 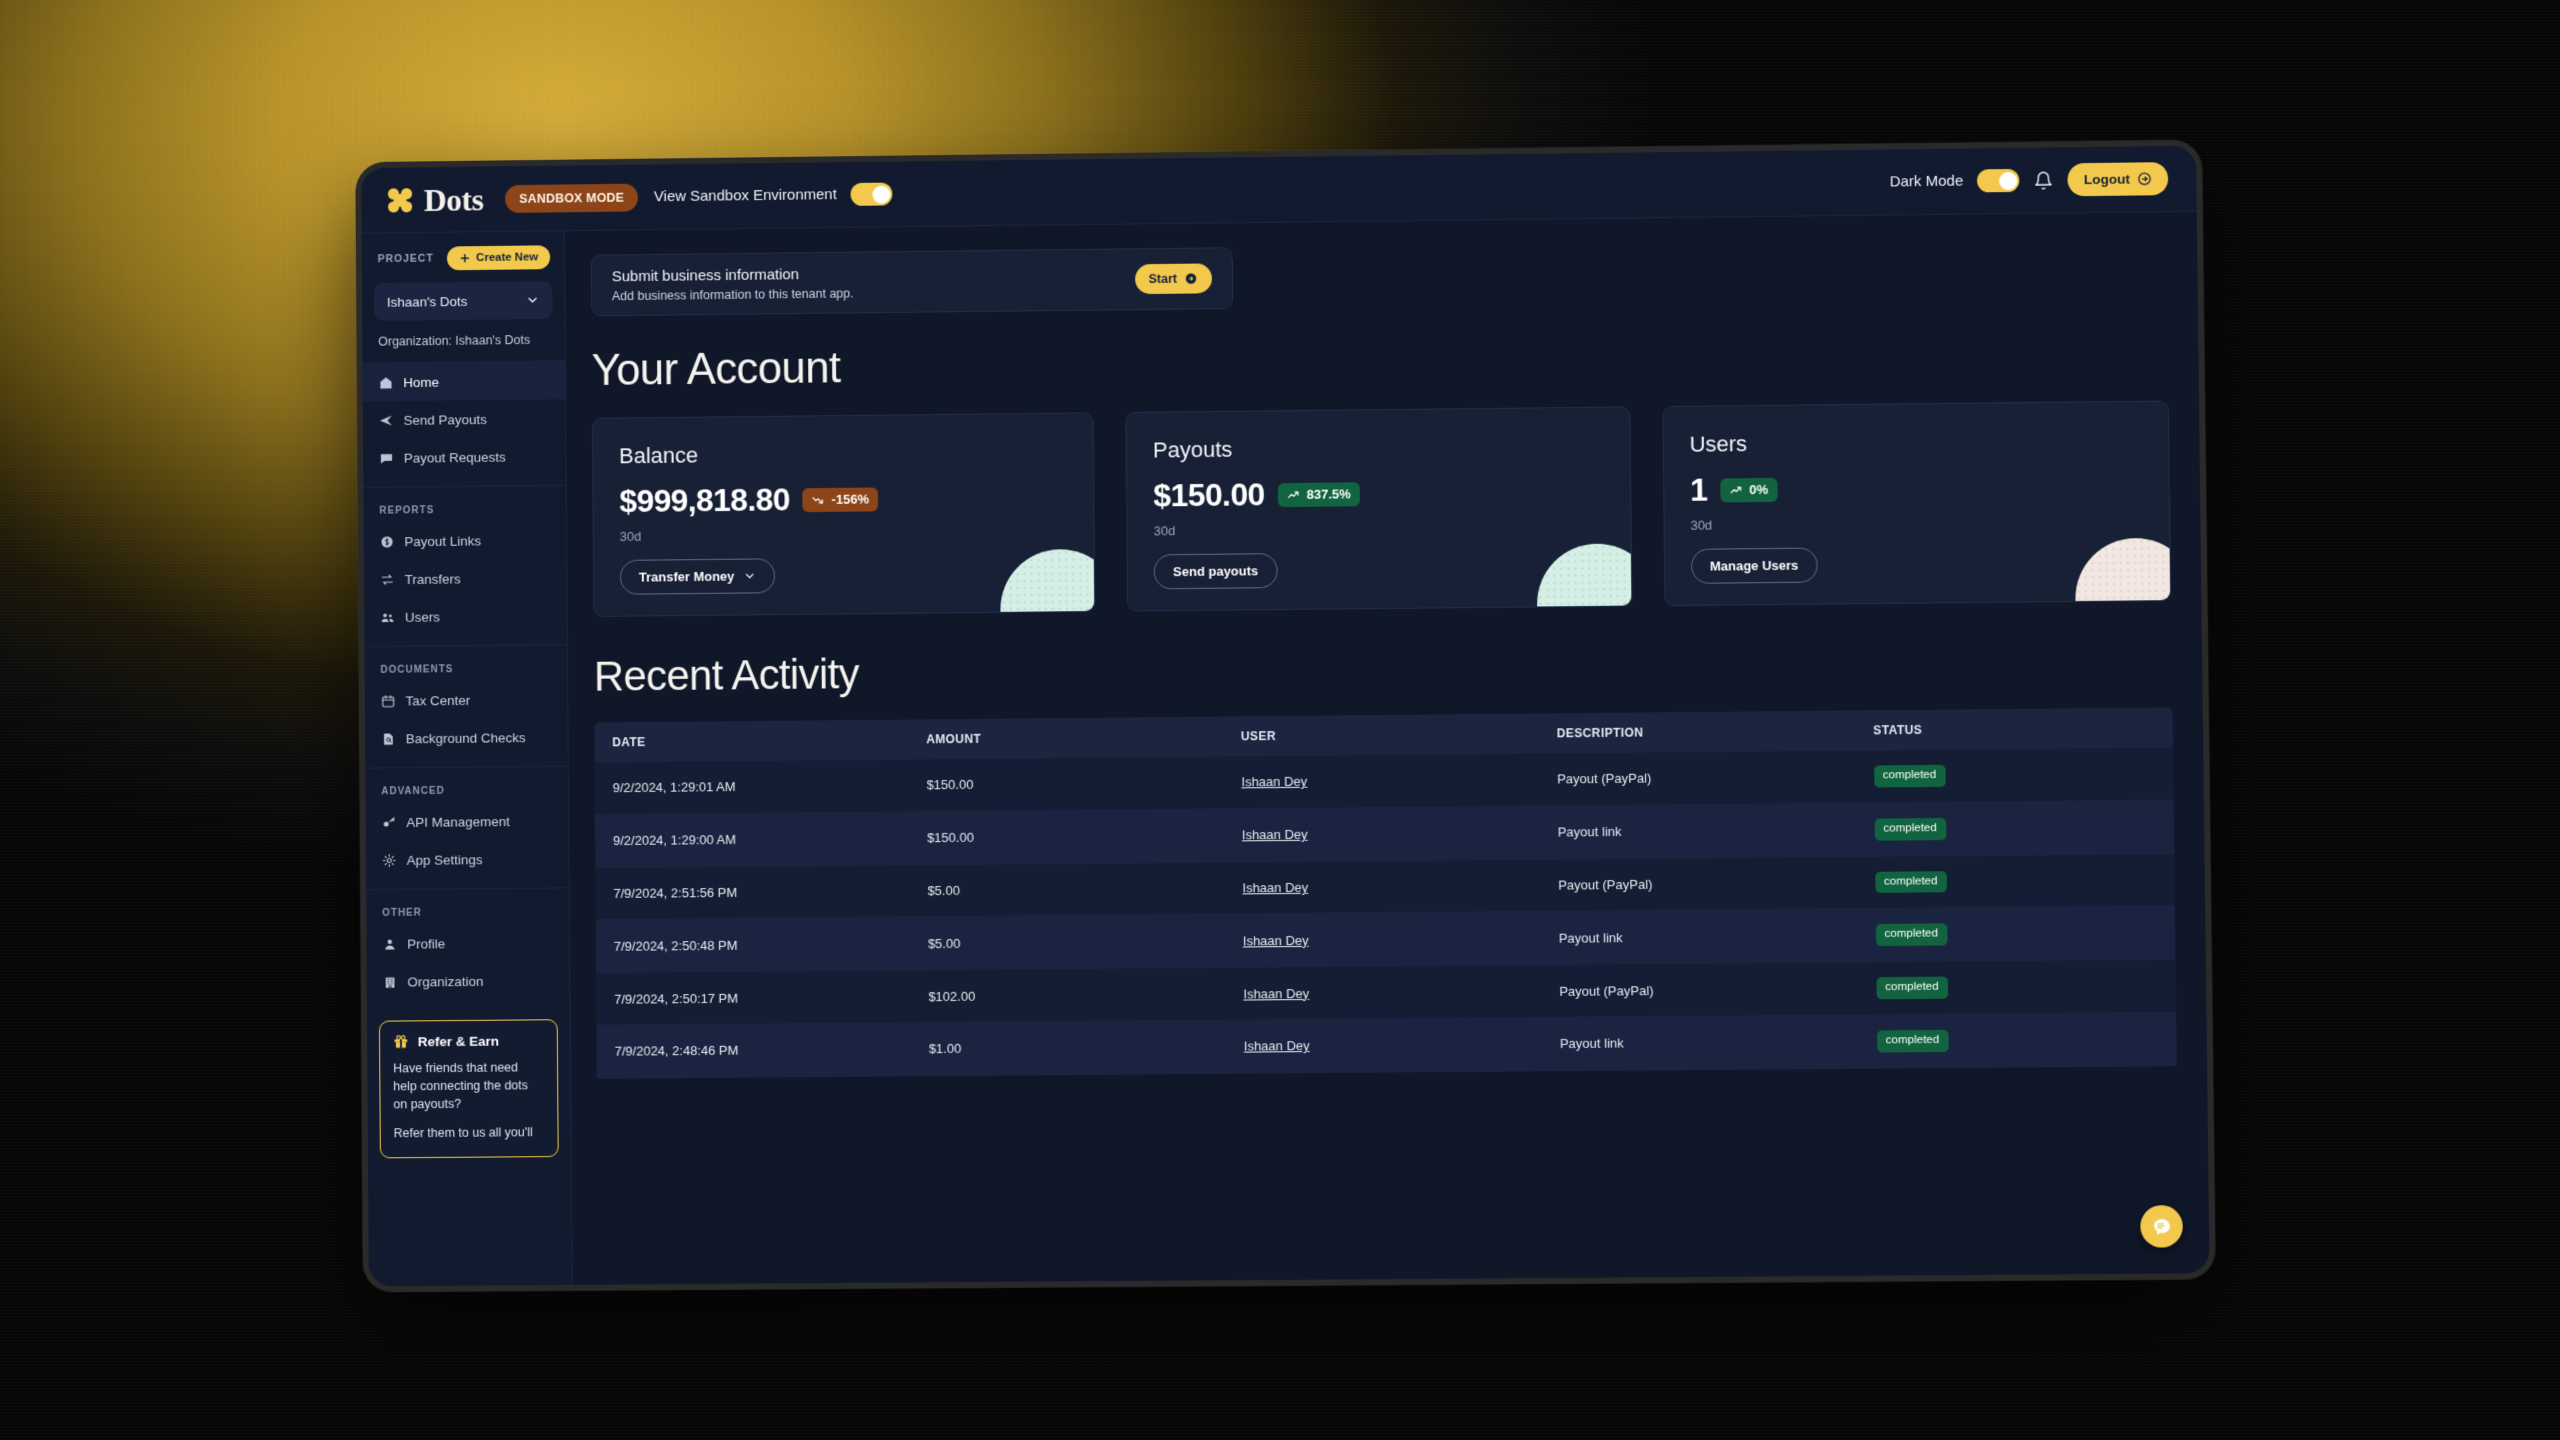 What do you see at coordinates (871, 194) in the screenshot?
I see `sandbox-environment-toggle` at bounding box center [871, 194].